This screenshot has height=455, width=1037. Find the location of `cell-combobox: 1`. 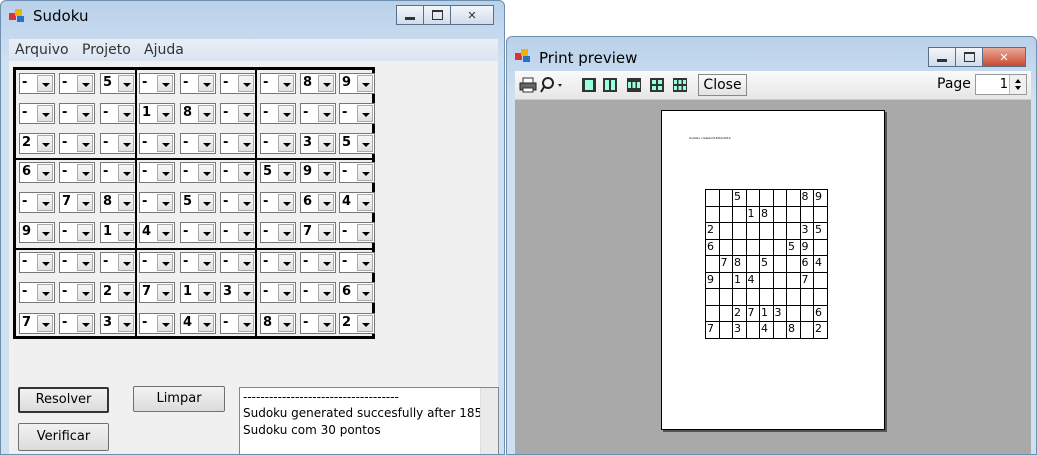

cell-combobox: 1 is located at coordinates (198, 292).